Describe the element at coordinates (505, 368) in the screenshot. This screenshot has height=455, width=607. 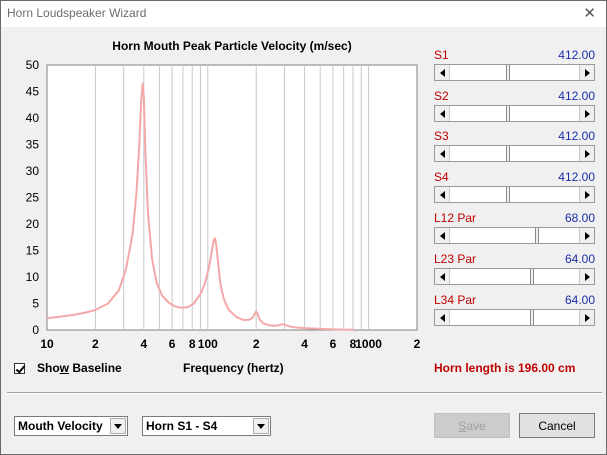
I see `horn-length-text: Horn length is 196.00 cm` at that location.